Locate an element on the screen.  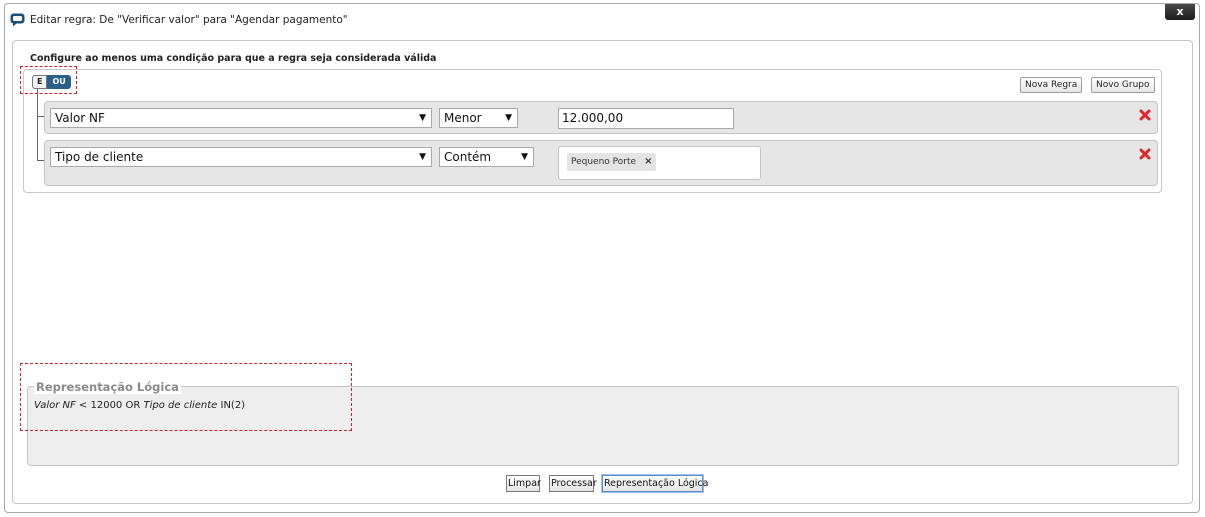
highlight-conjunction is located at coordinates (48, 80).